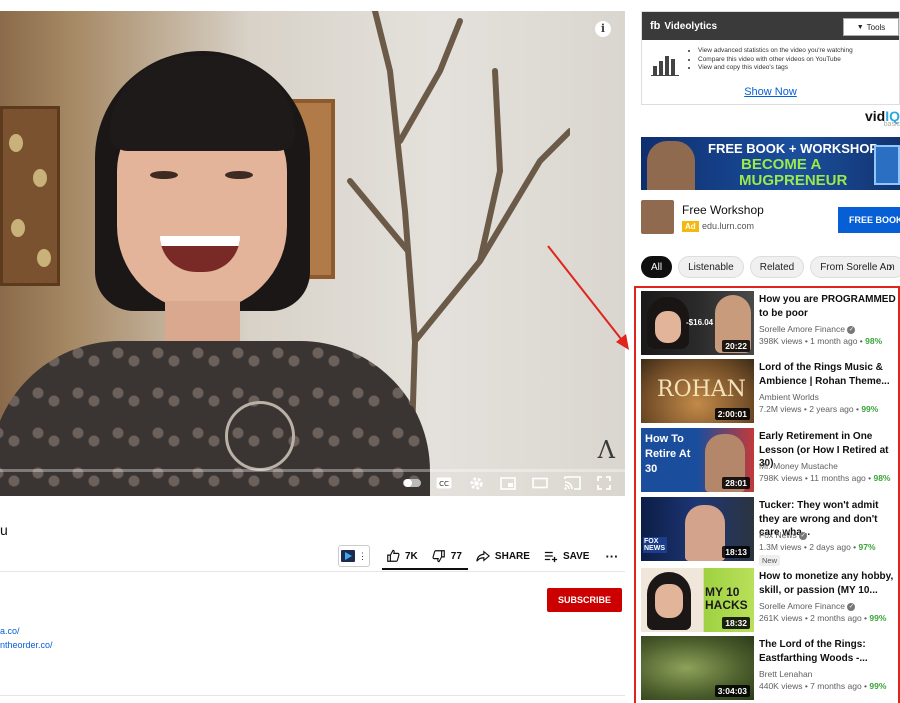 The image size is (900, 703). I want to click on save-label: SAVE, so click(576, 556).